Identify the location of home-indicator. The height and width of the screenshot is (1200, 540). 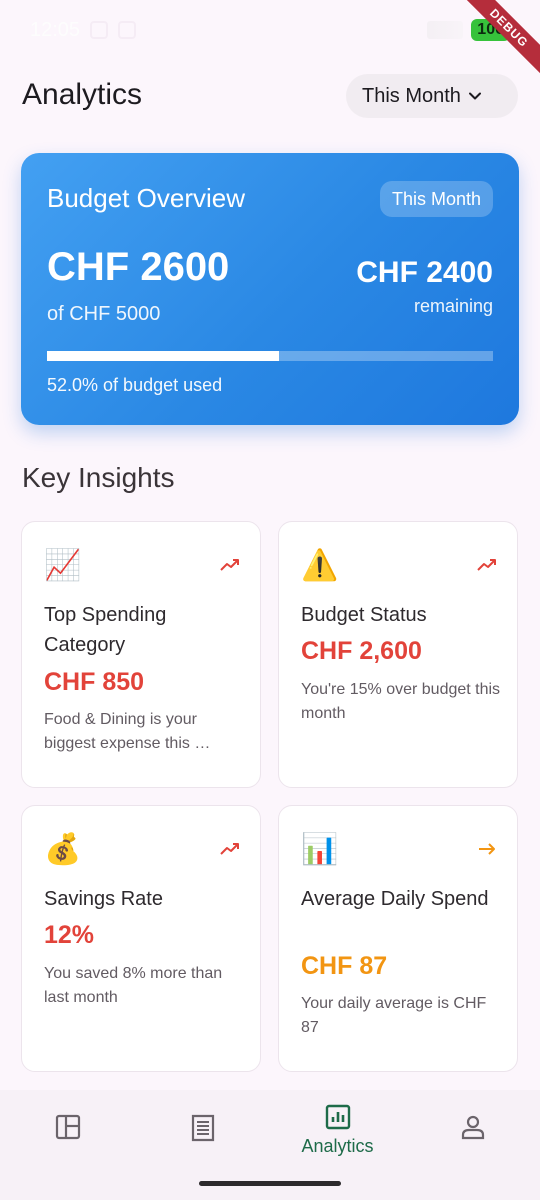
(270, 1183).